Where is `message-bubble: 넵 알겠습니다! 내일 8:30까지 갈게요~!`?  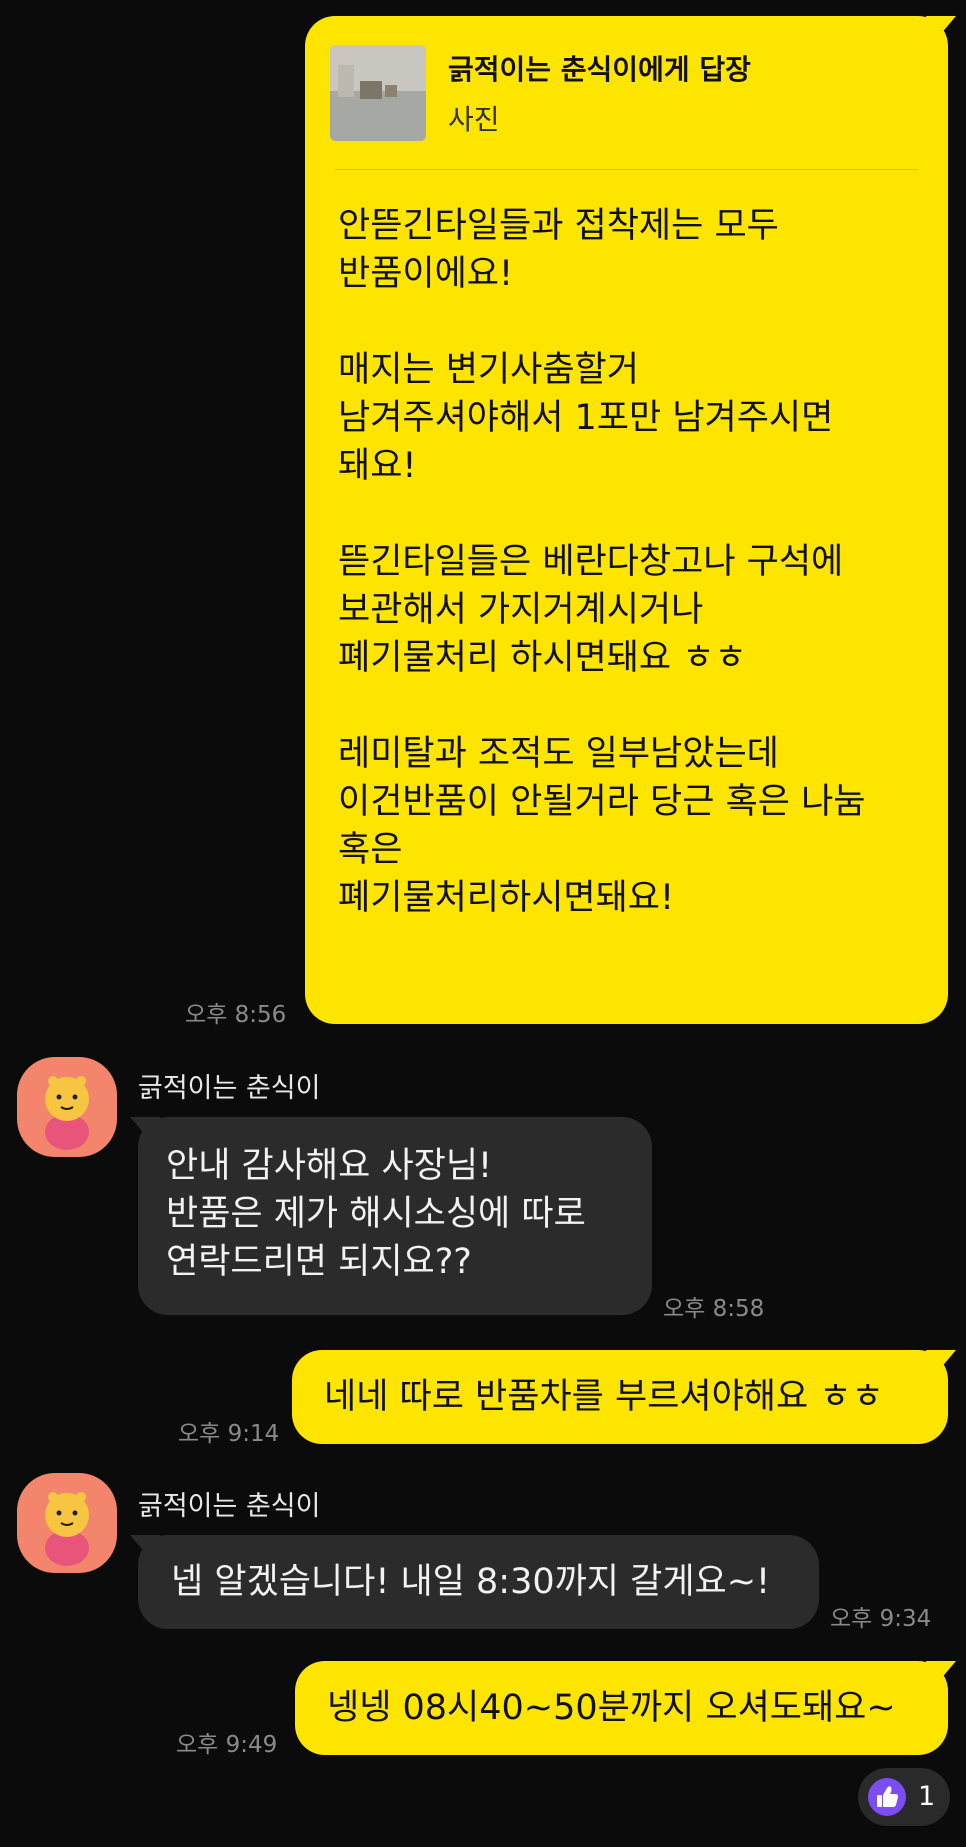 message-bubble: 넵 알겠습니다! 내일 8:30까지 갈게요~! is located at coordinates (474, 1582).